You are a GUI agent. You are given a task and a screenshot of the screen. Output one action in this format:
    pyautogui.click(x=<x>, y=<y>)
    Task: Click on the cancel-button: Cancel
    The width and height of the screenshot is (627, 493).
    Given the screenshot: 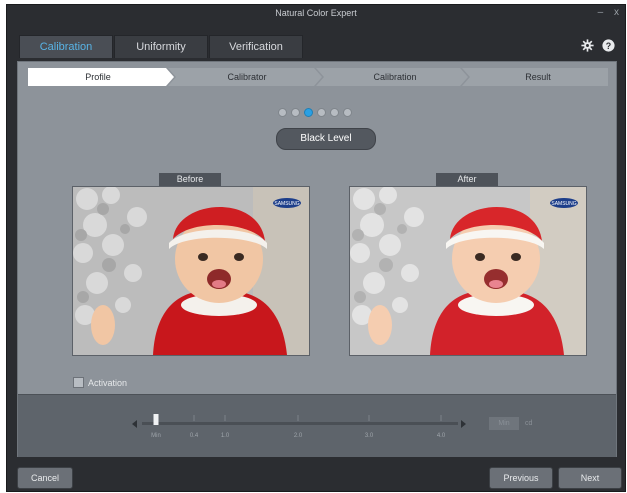 What is the action you would take?
    pyautogui.click(x=45, y=478)
    